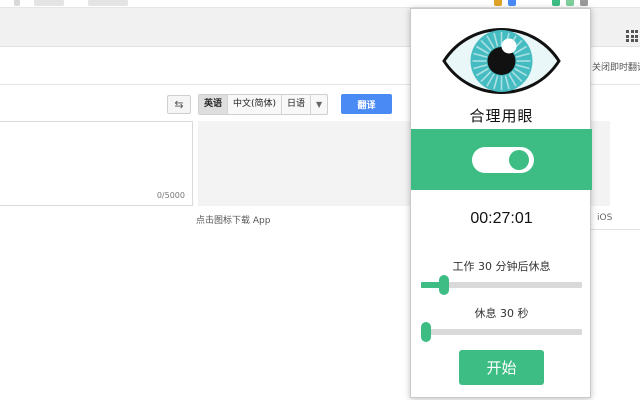 The image size is (640, 400). I want to click on apps-grid-icon, so click(632, 36).